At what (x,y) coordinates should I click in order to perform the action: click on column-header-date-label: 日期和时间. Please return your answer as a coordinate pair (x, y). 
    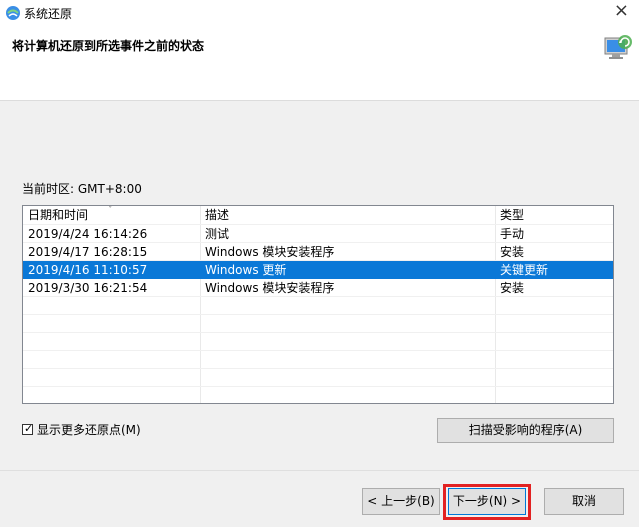
    Looking at the image, I should click on (58, 215).